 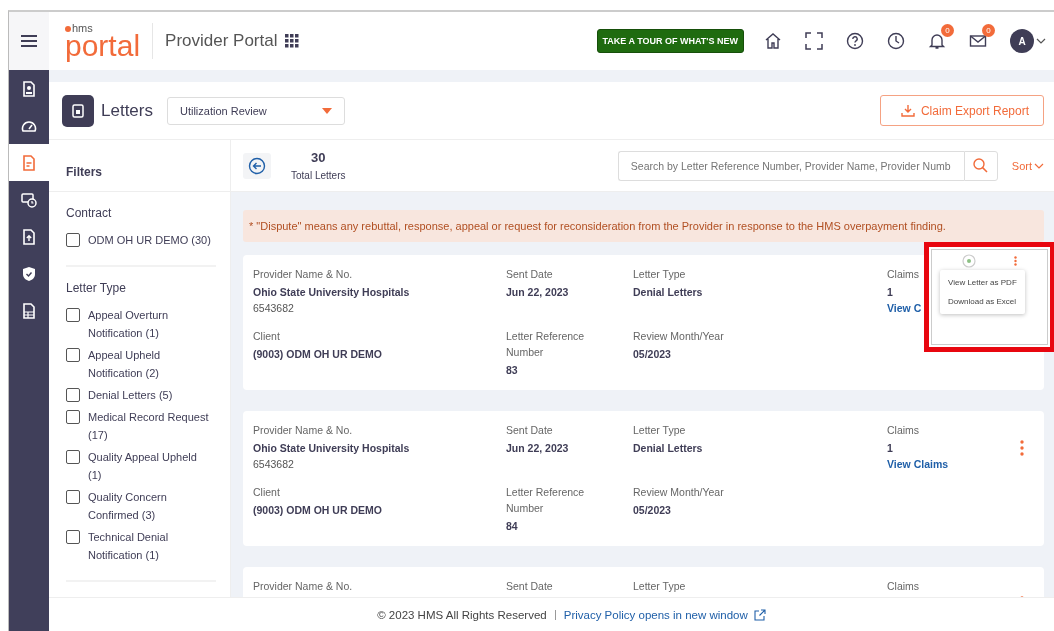 What do you see at coordinates (29, 125) in the screenshot?
I see `gauge-icon` at bounding box center [29, 125].